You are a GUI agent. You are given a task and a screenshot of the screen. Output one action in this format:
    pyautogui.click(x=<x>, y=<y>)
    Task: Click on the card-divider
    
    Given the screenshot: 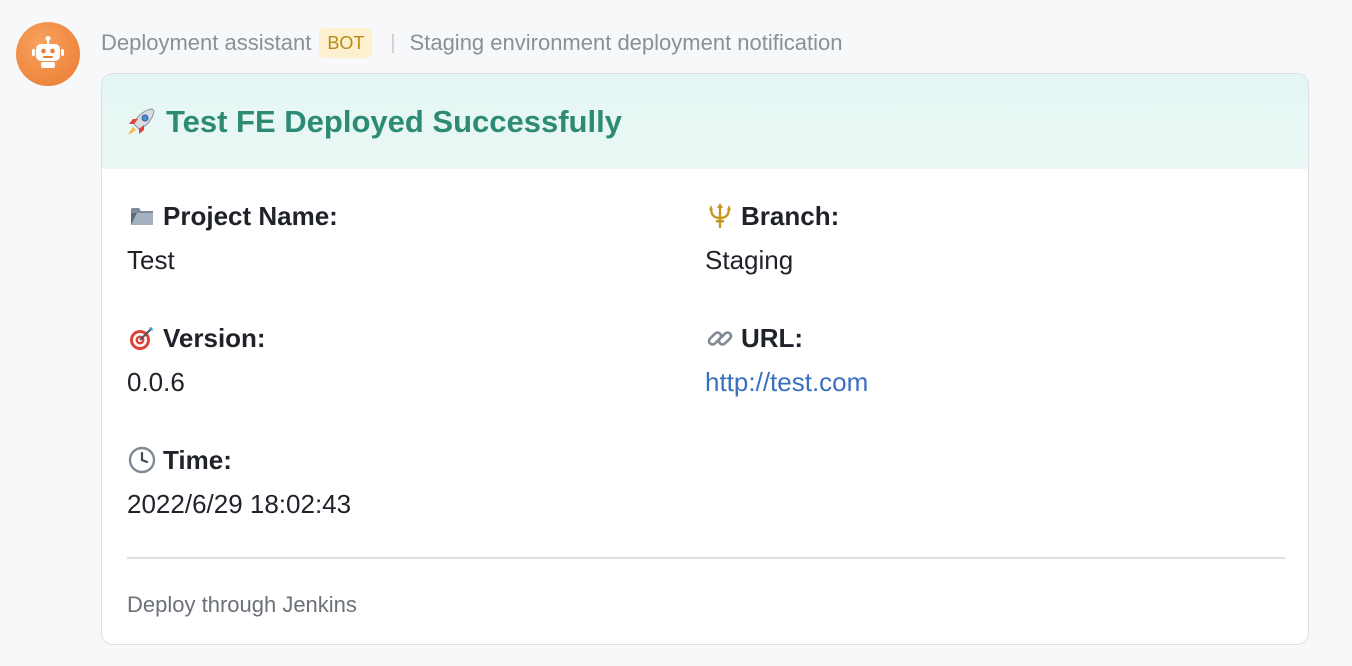 What is the action you would take?
    pyautogui.click(x=706, y=558)
    